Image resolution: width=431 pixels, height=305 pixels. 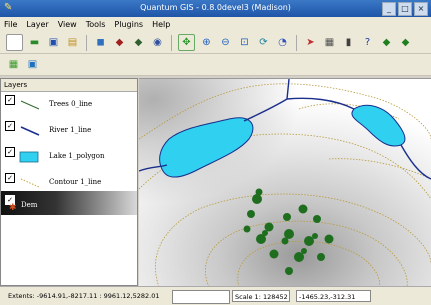 I want to click on menu-plugins: Plugins, so click(x=128, y=24).